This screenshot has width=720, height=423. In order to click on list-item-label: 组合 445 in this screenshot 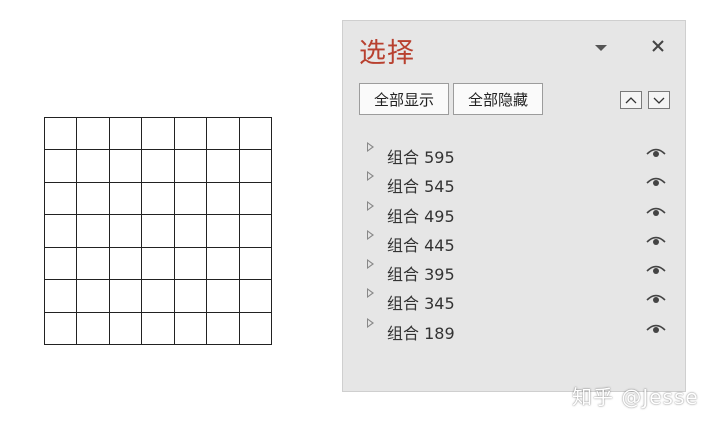, I will do `click(421, 245)`.